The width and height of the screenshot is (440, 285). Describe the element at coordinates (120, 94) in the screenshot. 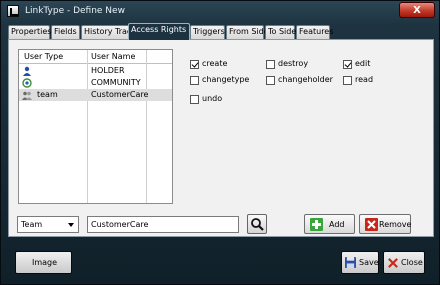

I see `user-name-cell: CustomerCare` at that location.